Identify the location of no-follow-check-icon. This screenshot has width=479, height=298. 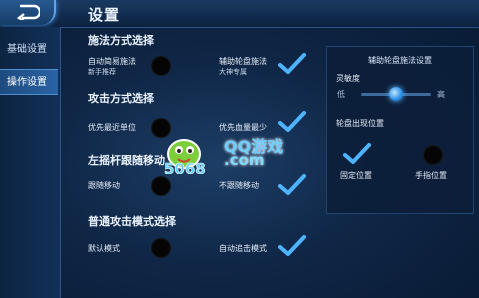
(292, 185).